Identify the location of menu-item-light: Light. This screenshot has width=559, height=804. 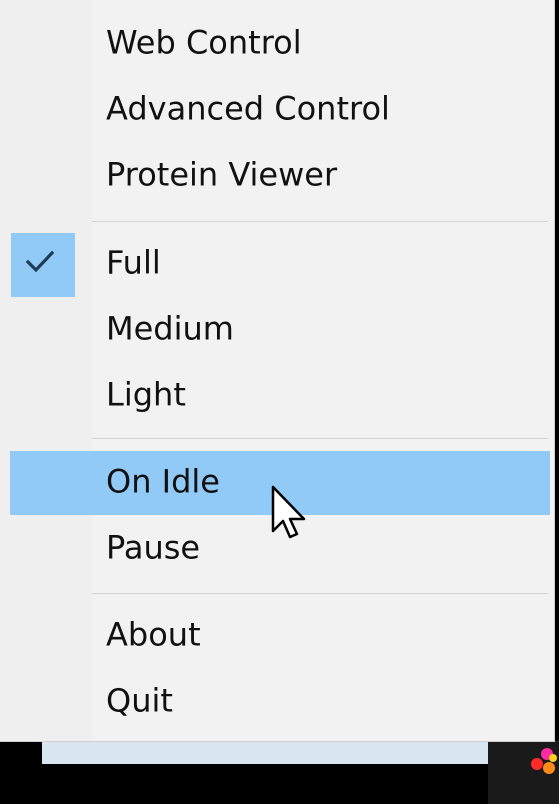
(280, 396).